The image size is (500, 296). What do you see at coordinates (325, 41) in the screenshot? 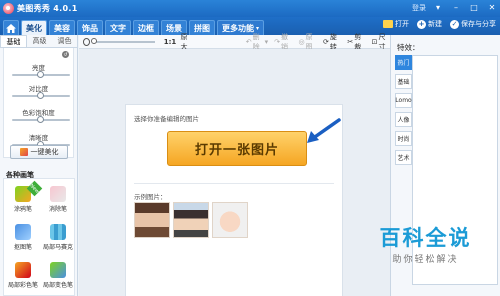
I see `rotate-icon: ⟳` at bounding box center [325, 41].